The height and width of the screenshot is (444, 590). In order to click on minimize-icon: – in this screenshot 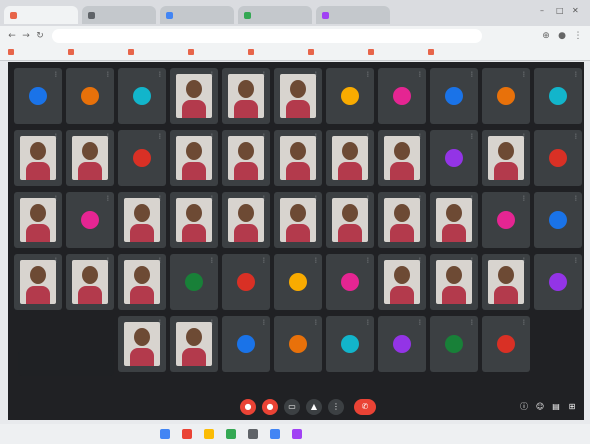, I will do `click(542, 10)`.